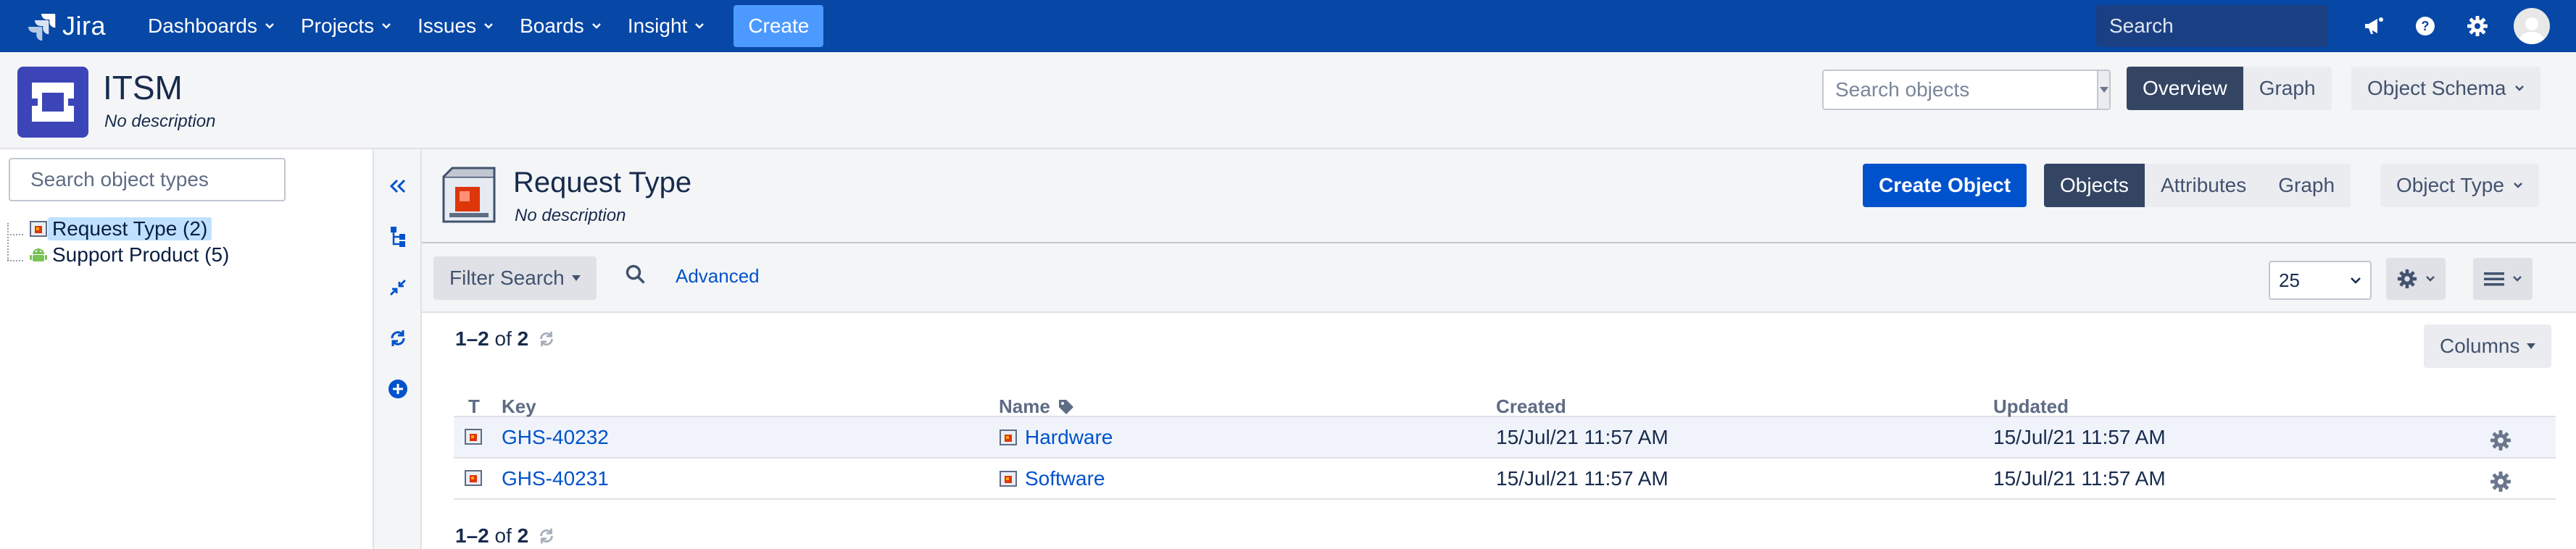 The height and width of the screenshot is (549, 2576). I want to click on page-size-value: 25, so click(2289, 280).